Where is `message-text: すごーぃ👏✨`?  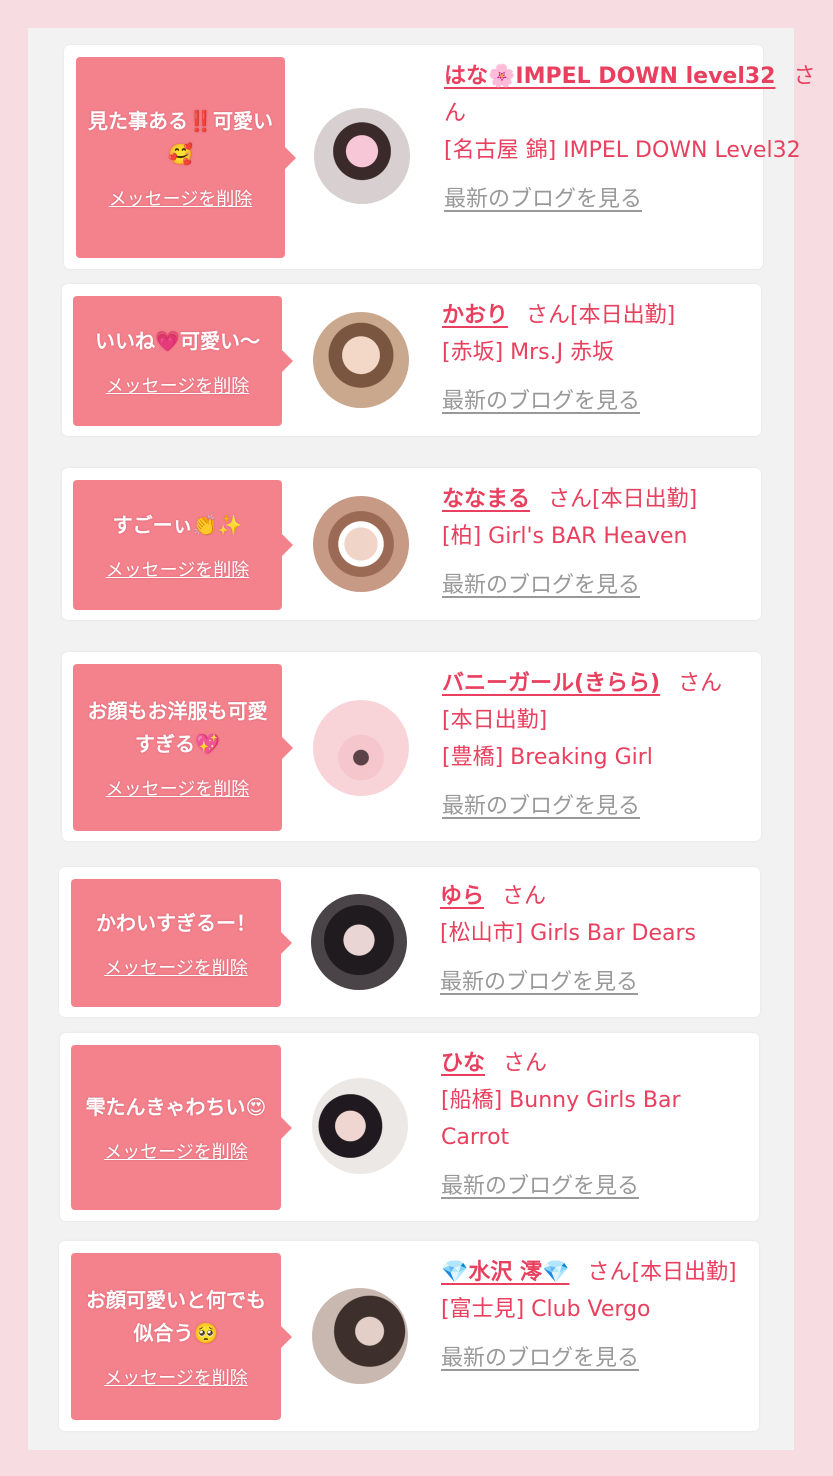 message-text: すごーぃ👏✨ is located at coordinates (177, 524).